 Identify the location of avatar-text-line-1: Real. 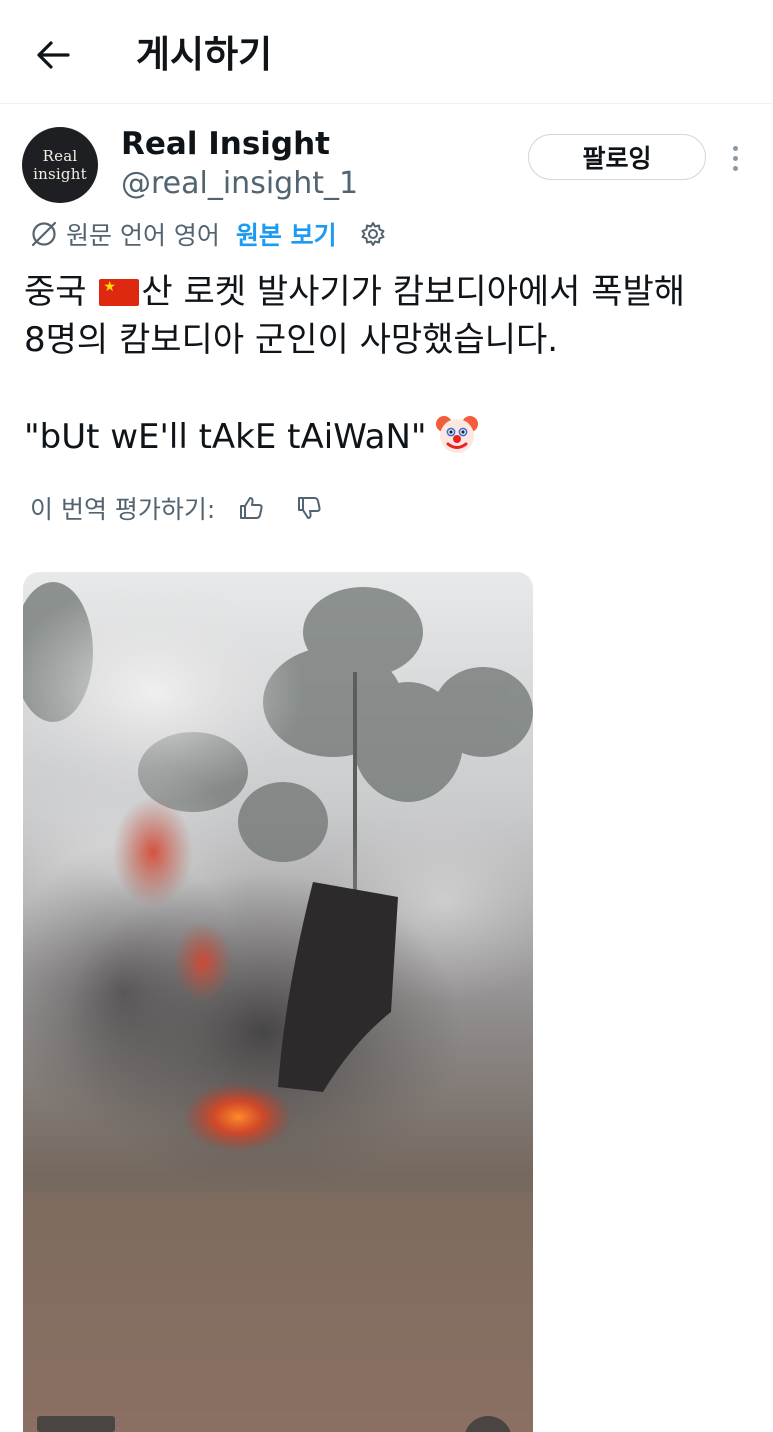
(60, 156).